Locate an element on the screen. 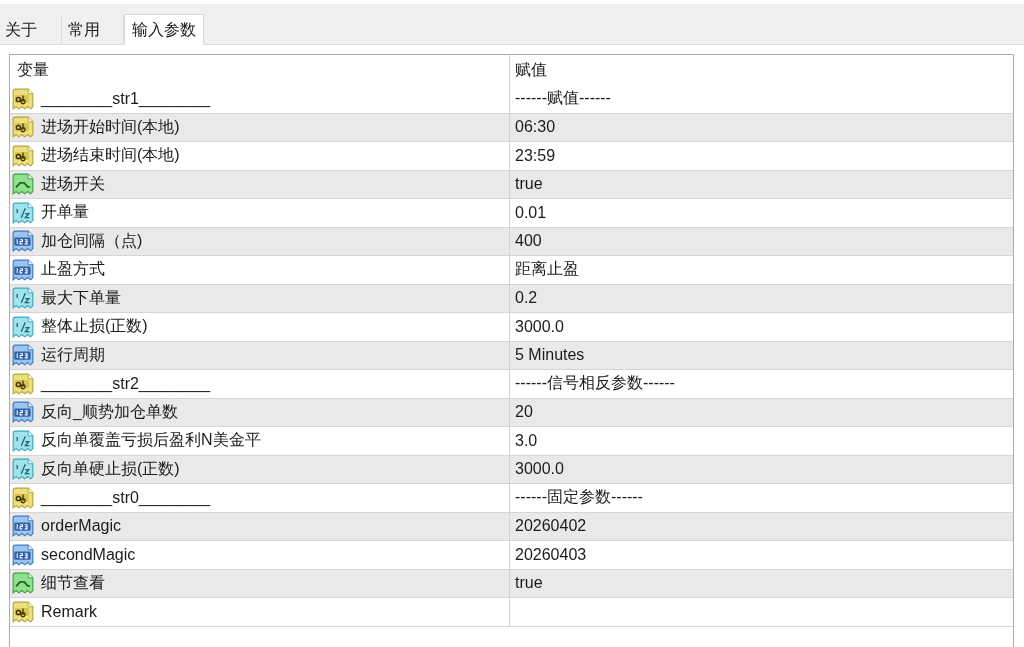 This screenshot has width=1024, height=647. parameter-value: 20260402 is located at coordinates (761, 526).